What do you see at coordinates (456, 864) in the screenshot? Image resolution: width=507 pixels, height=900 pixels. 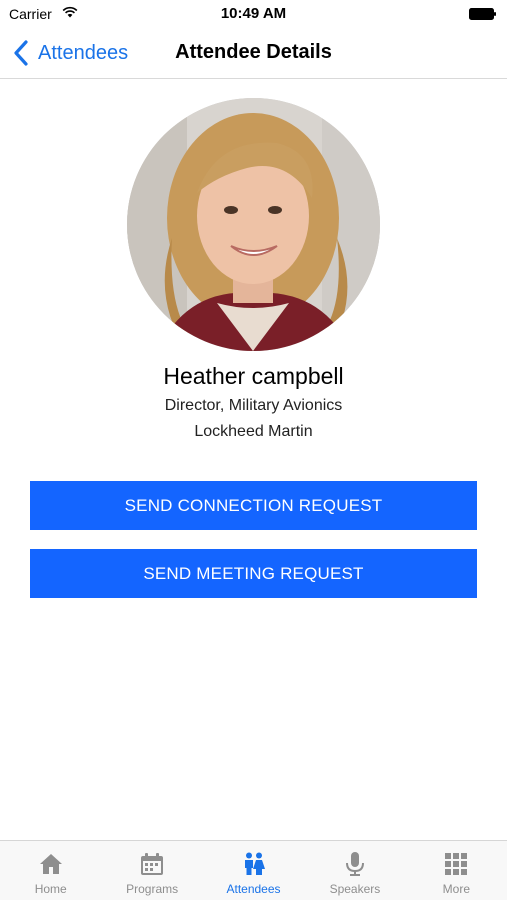 I see `grid-icon` at bounding box center [456, 864].